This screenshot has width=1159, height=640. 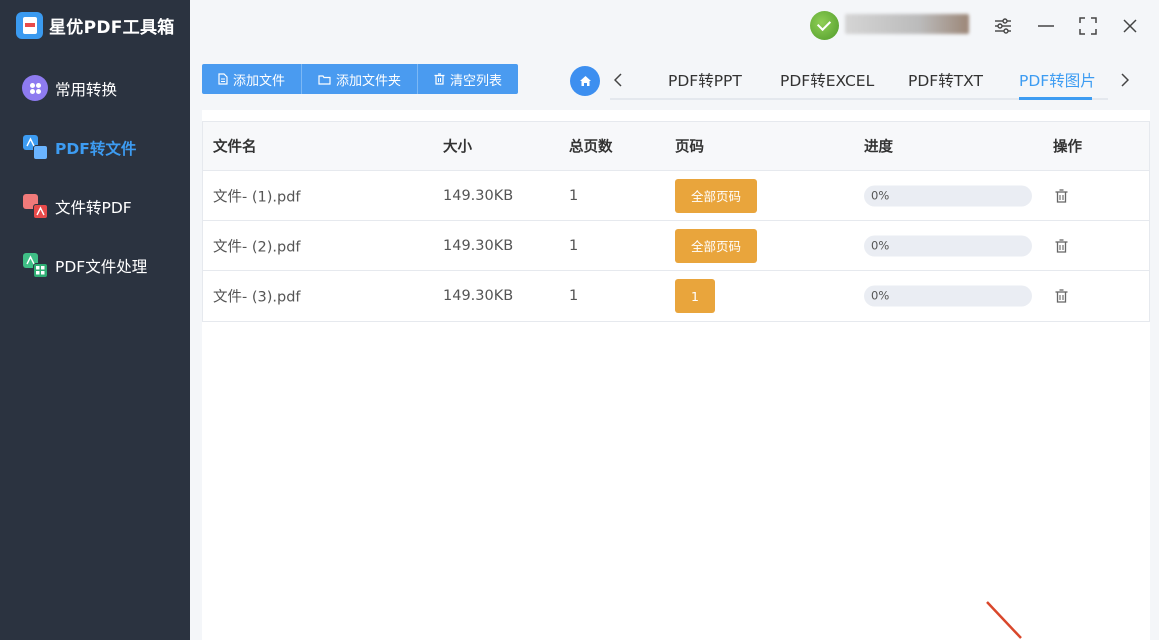 I want to click on sidebar-item-common-convert: 常用转换, so click(x=69, y=89).